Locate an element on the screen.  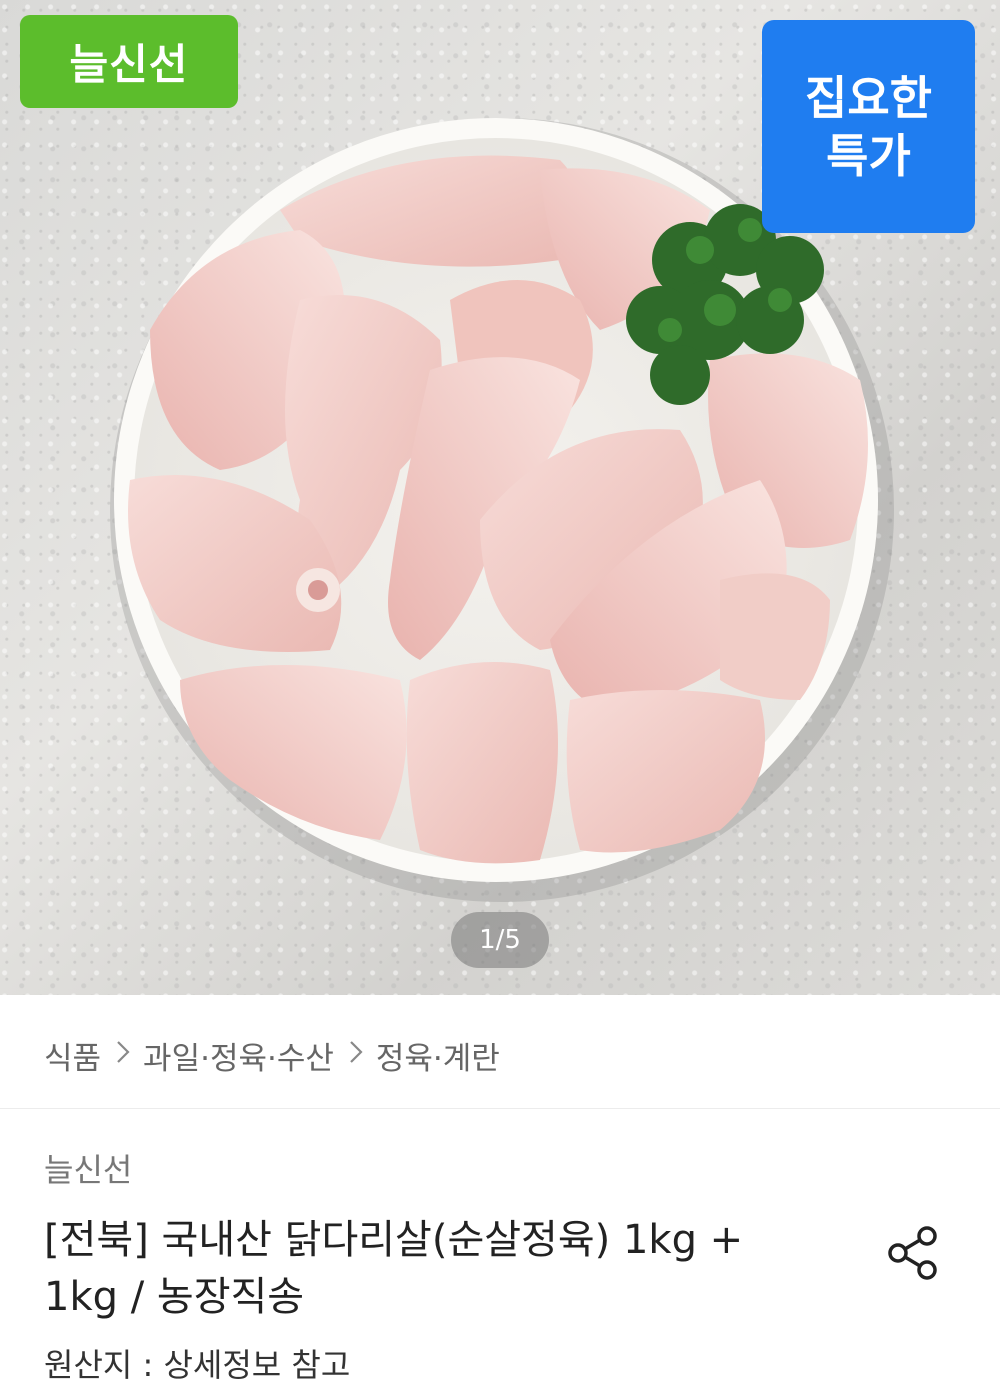
share-icon is located at coordinates (912, 1253).